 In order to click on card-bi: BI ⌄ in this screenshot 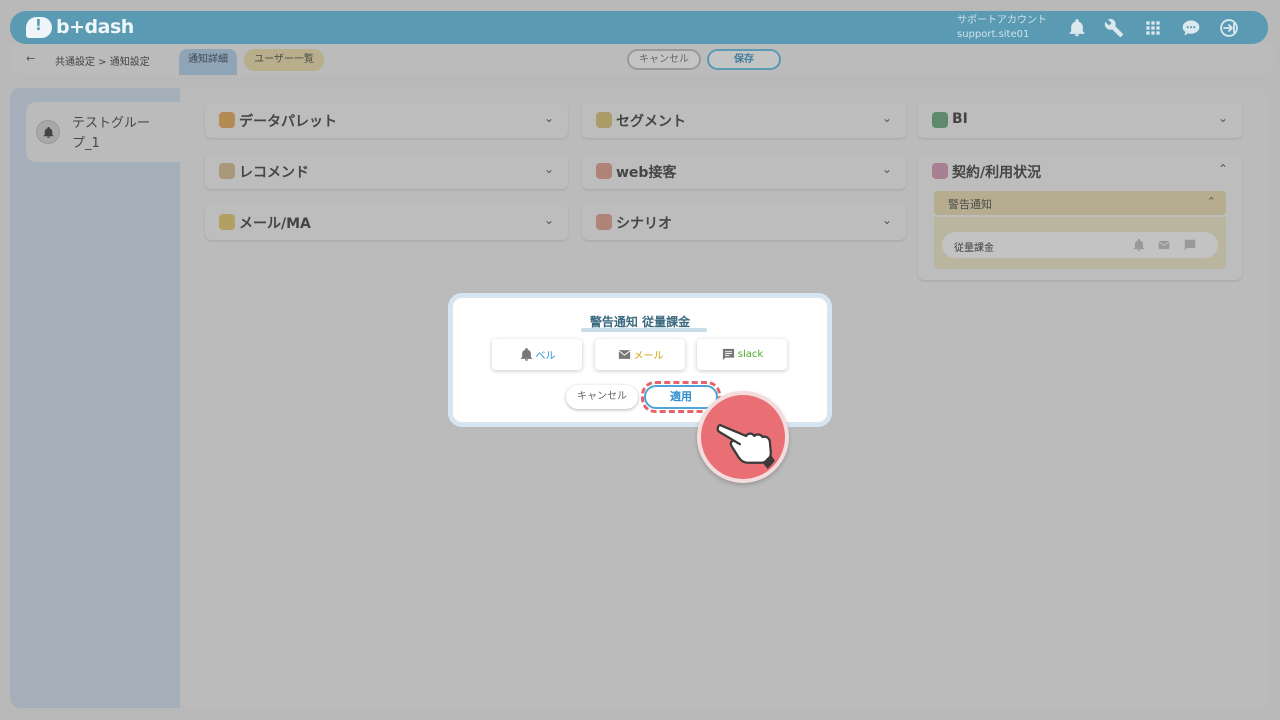, I will do `click(1080, 120)`.